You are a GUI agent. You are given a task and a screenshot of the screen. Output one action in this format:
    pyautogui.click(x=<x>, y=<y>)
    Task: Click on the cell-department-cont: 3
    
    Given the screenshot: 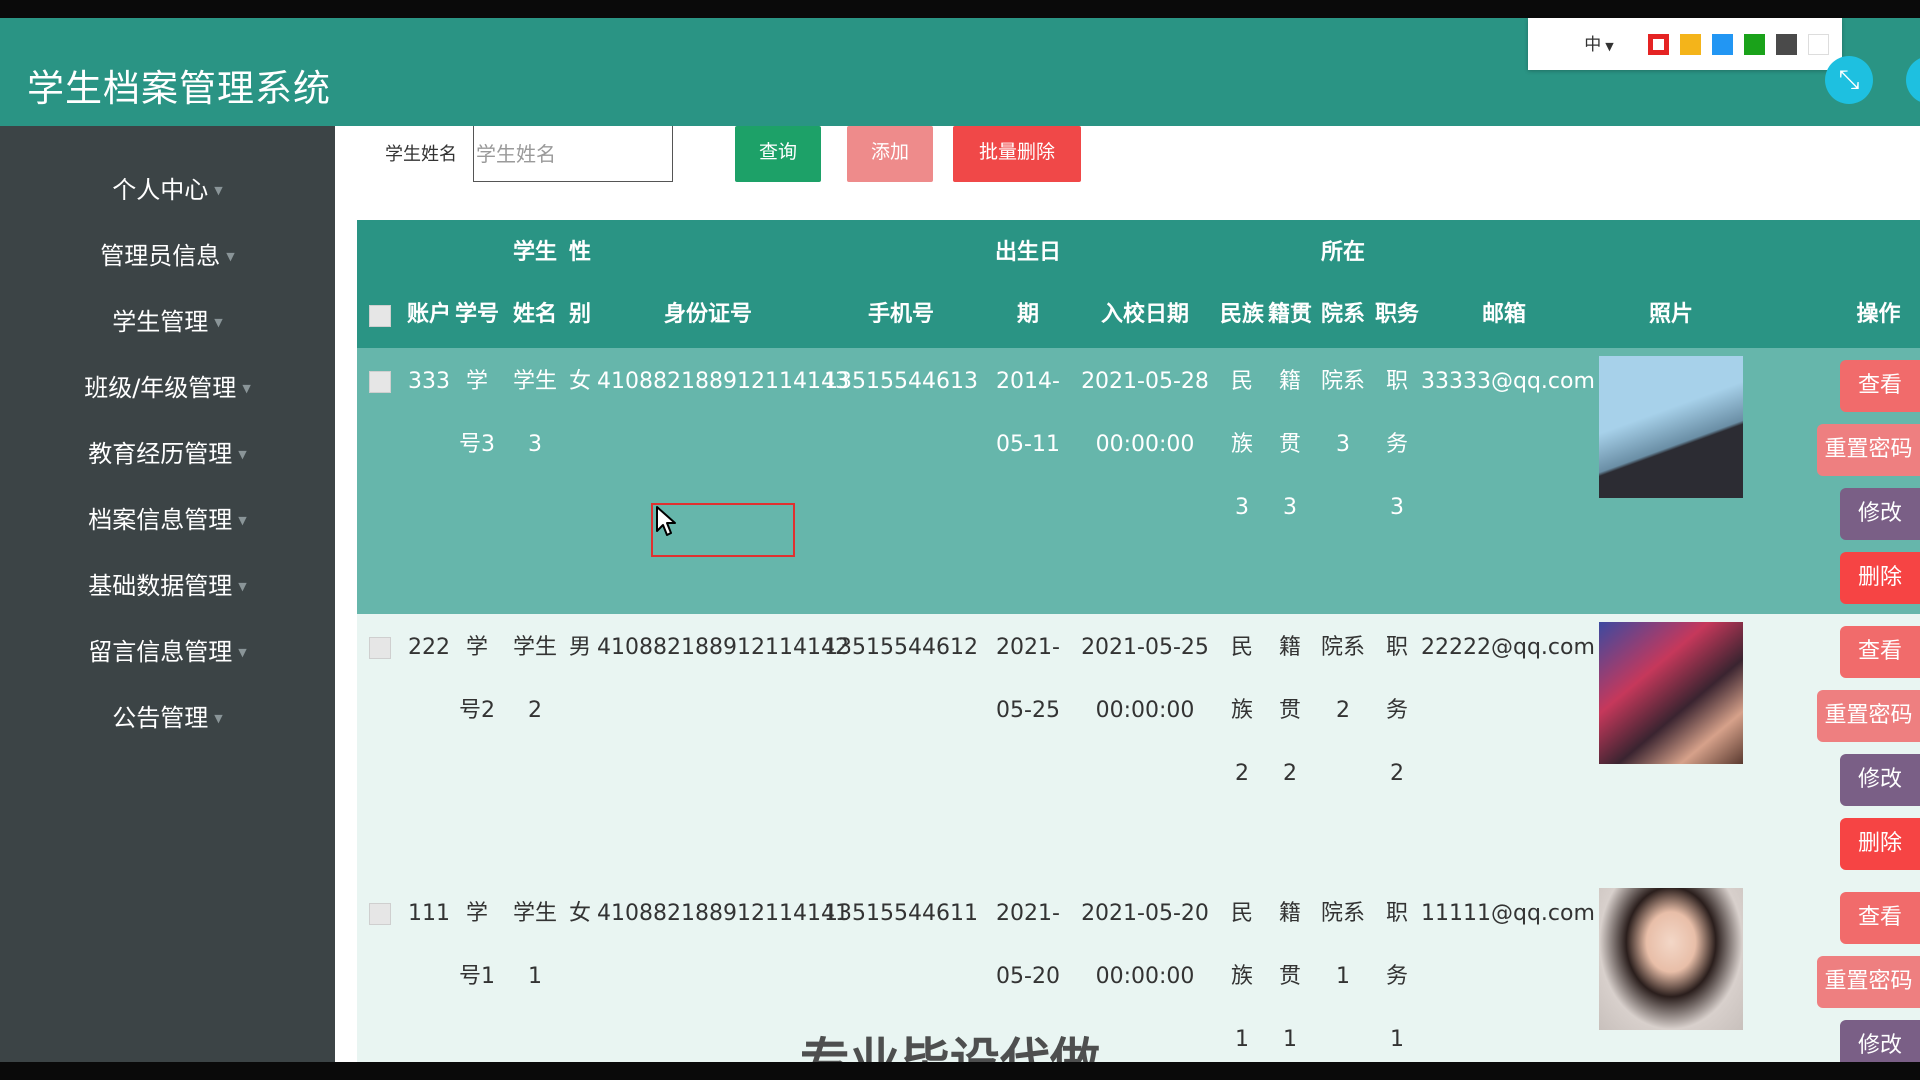 What is the action you would take?
    pyautogui.click(x=1343, y=444)
    